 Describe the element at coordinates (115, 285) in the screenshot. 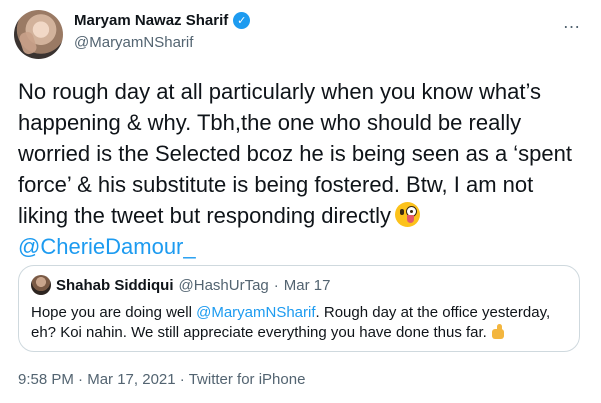

I see `quoted-author-name: Shahab Siddiqui` at that location.